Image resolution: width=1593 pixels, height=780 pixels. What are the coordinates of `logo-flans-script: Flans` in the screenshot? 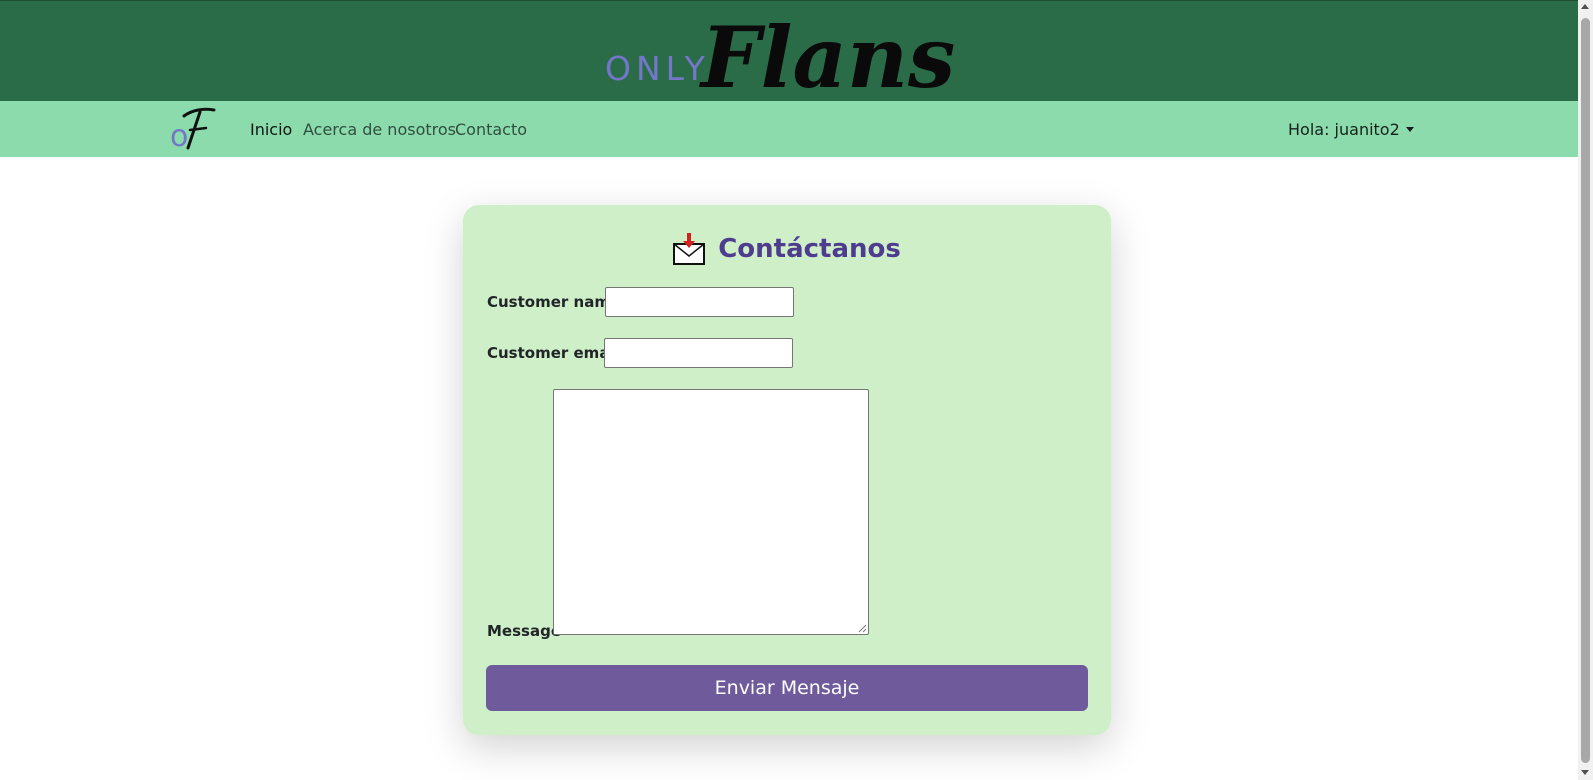 It's located at (827, 55).